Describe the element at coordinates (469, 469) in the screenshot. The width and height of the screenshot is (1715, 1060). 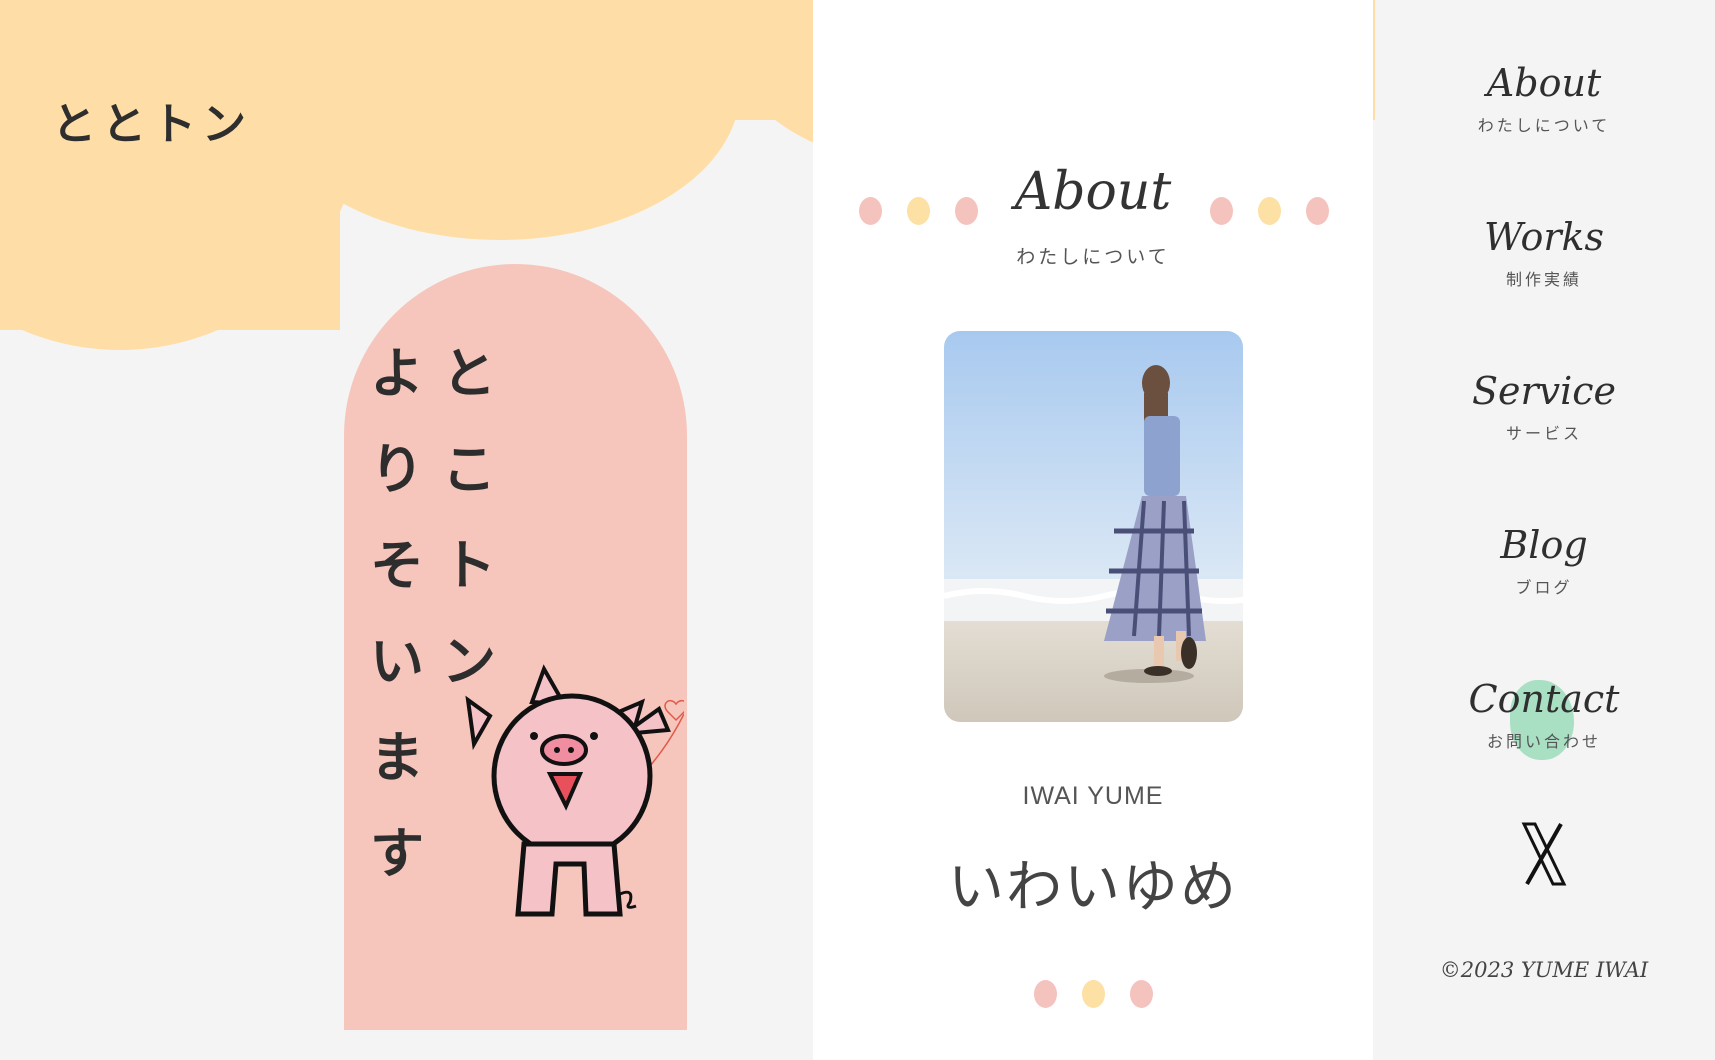
I see `hero-char: こ` at that location.